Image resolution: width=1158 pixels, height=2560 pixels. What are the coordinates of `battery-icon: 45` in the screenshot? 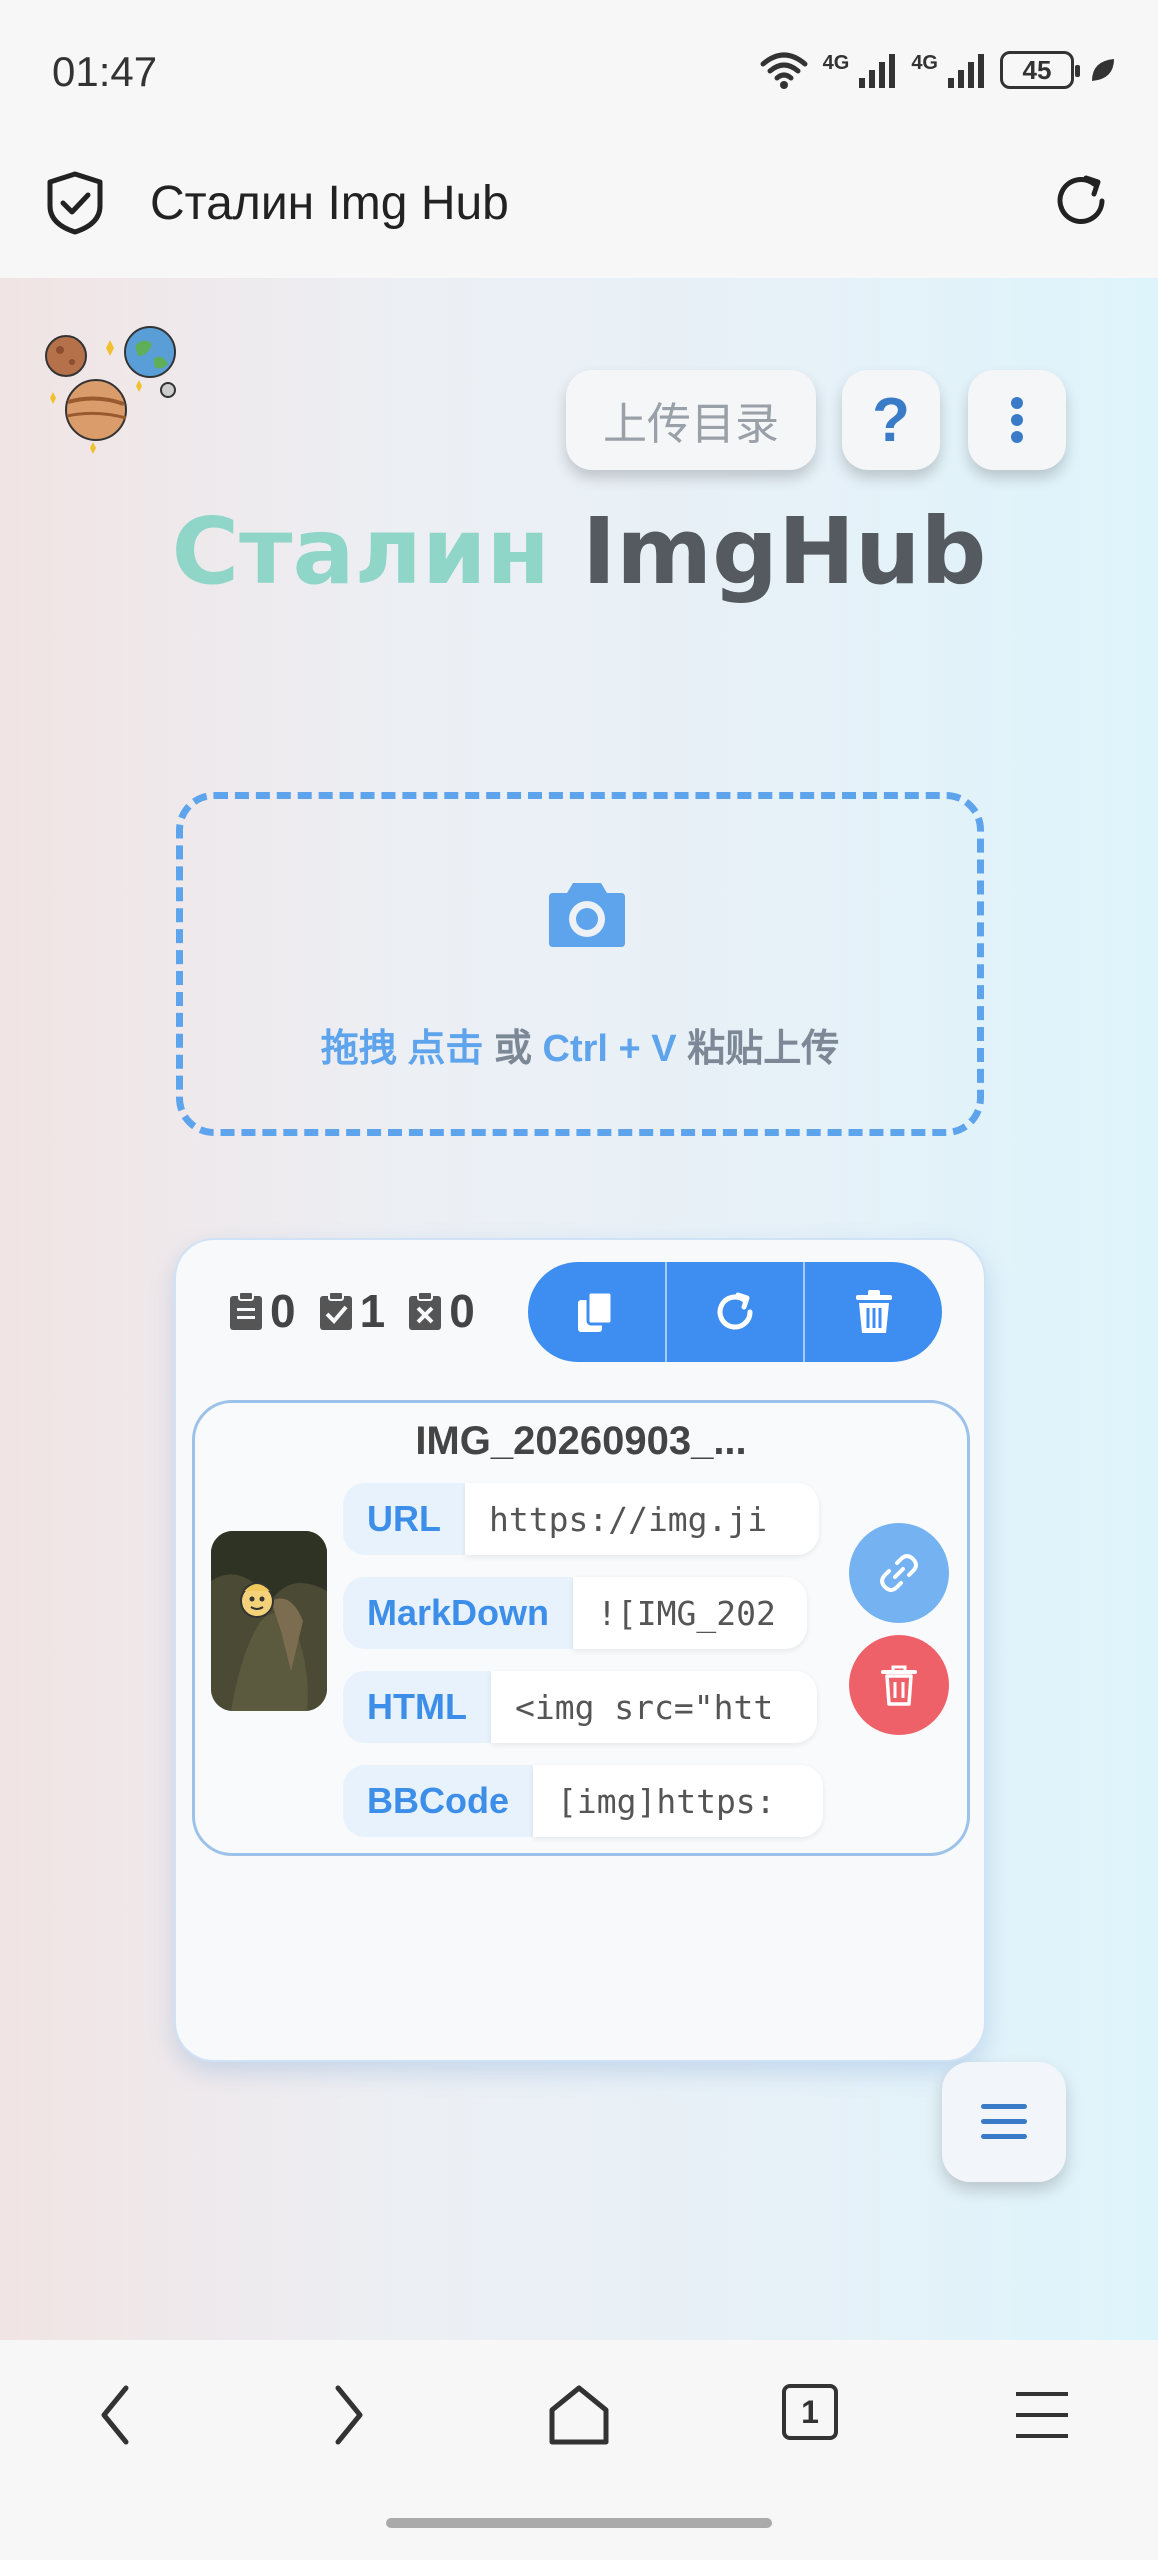 It's located at (1040, 70).